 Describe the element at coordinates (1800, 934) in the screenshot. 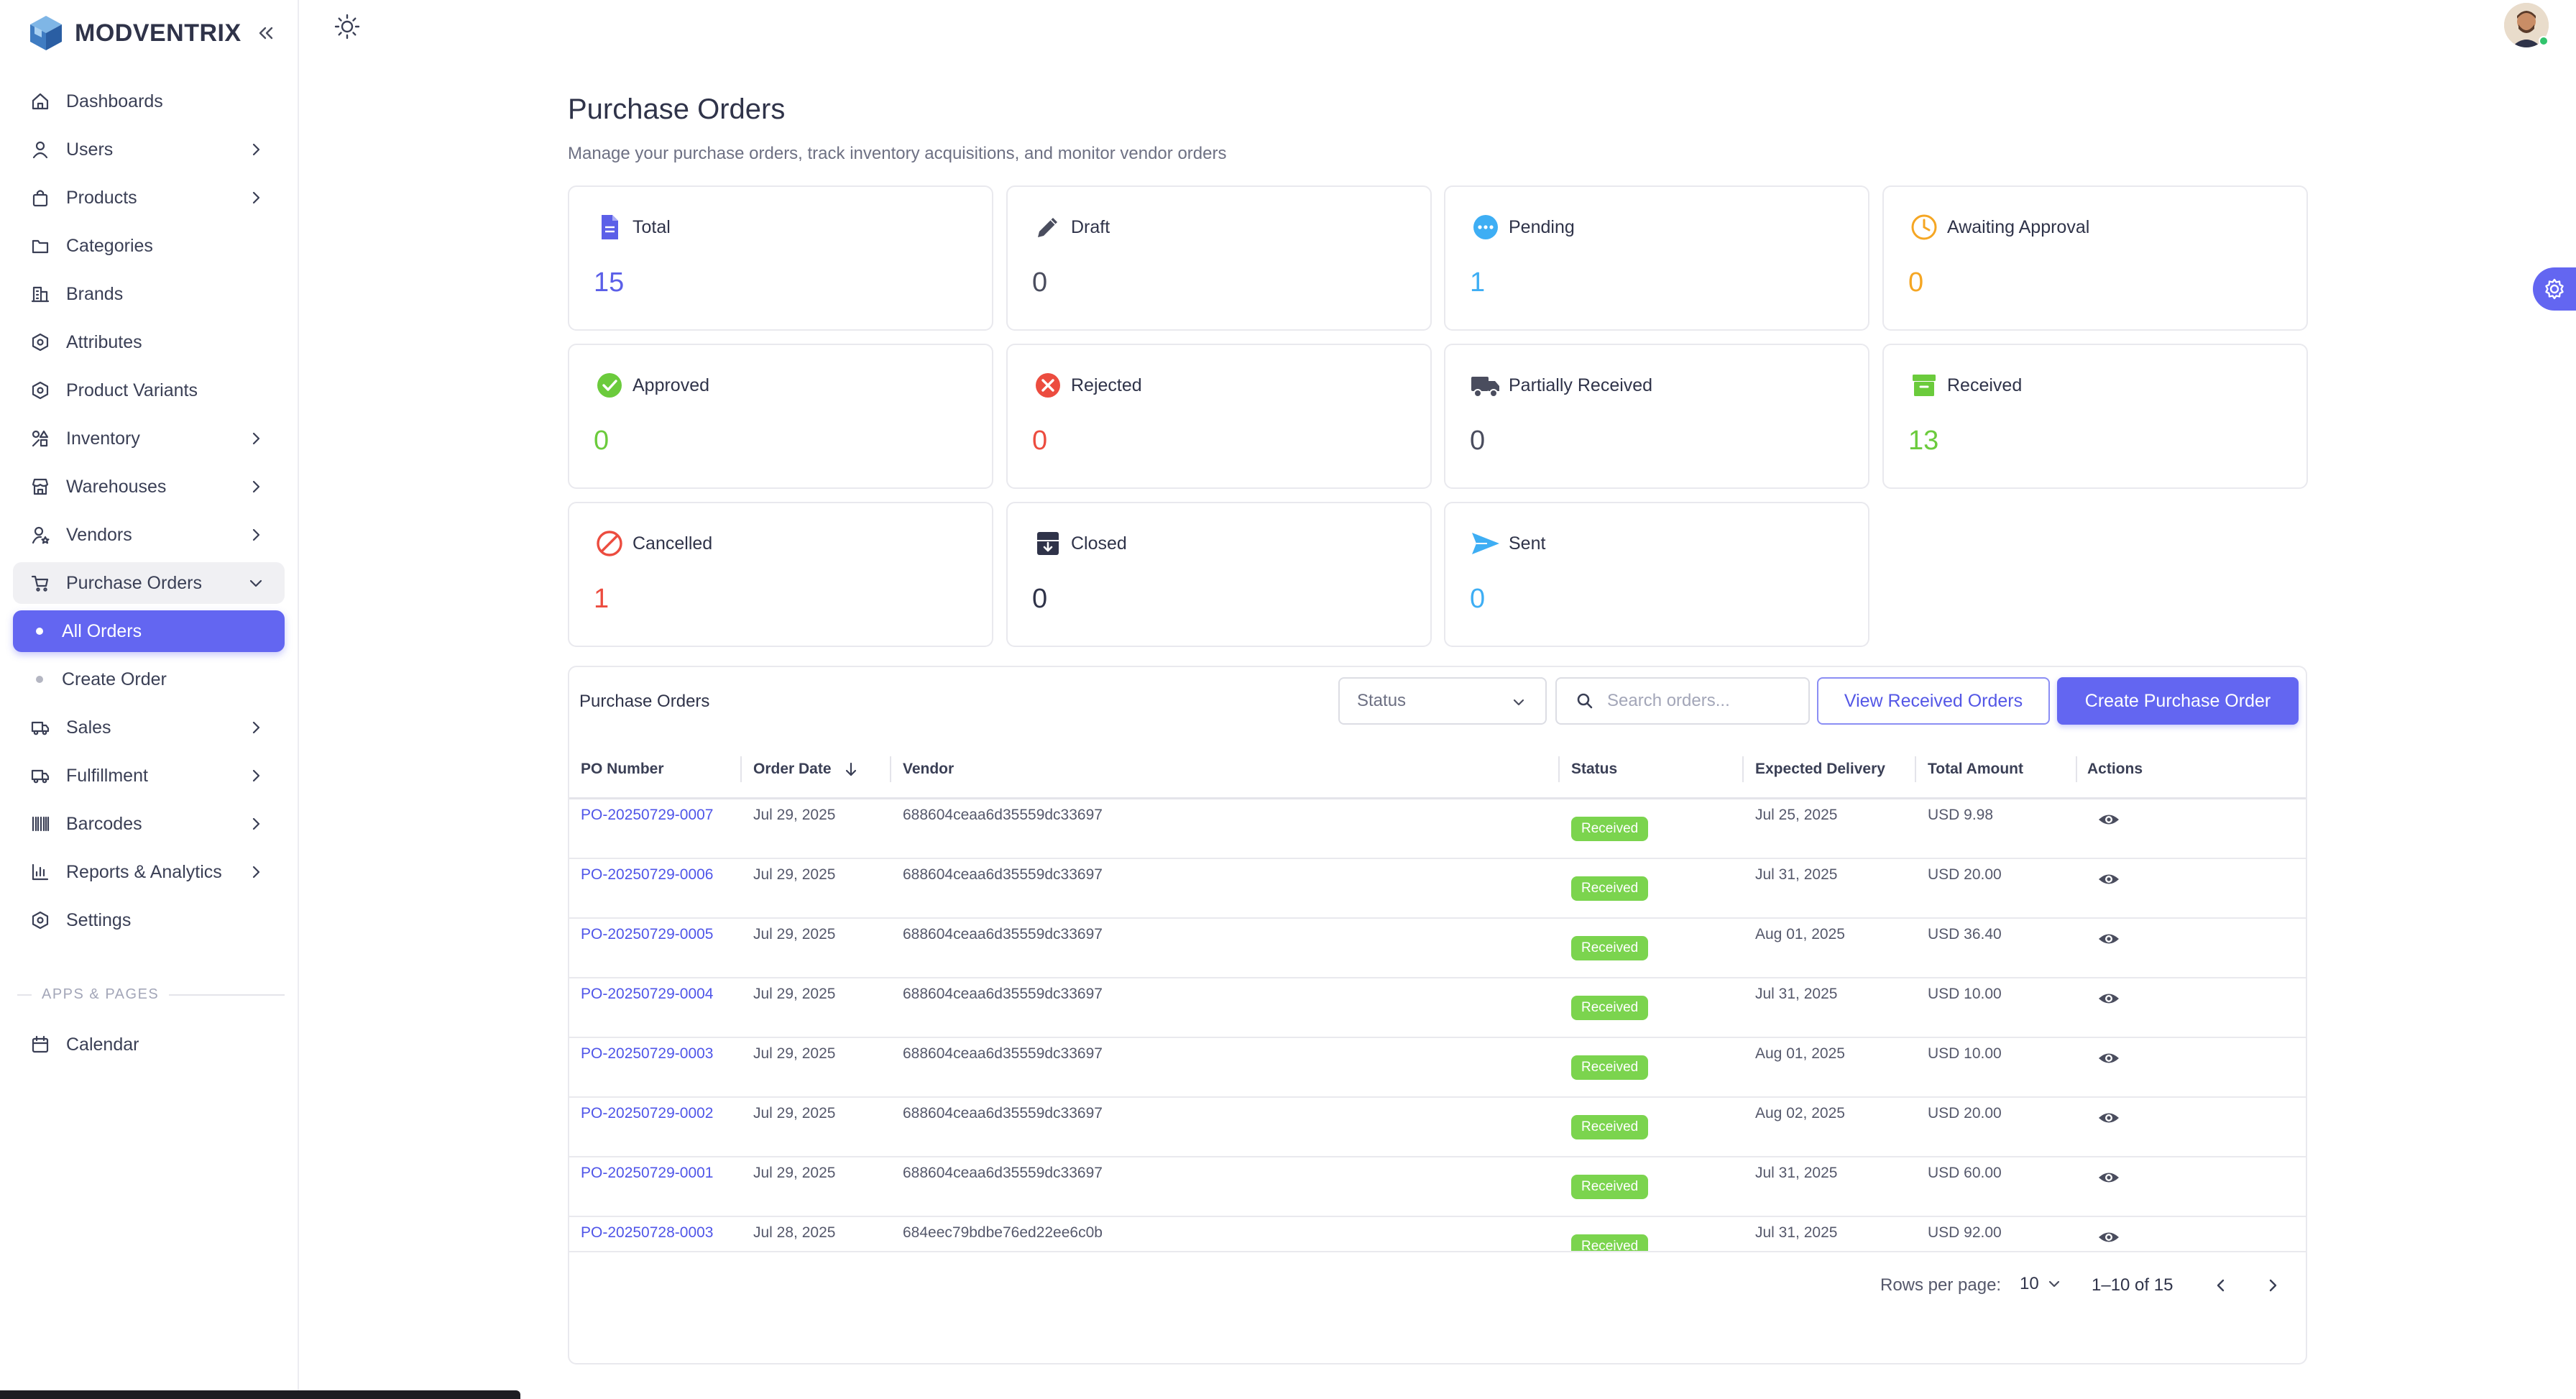

I see `expected-delivery-cell: Aug 01, 2025` at that location.